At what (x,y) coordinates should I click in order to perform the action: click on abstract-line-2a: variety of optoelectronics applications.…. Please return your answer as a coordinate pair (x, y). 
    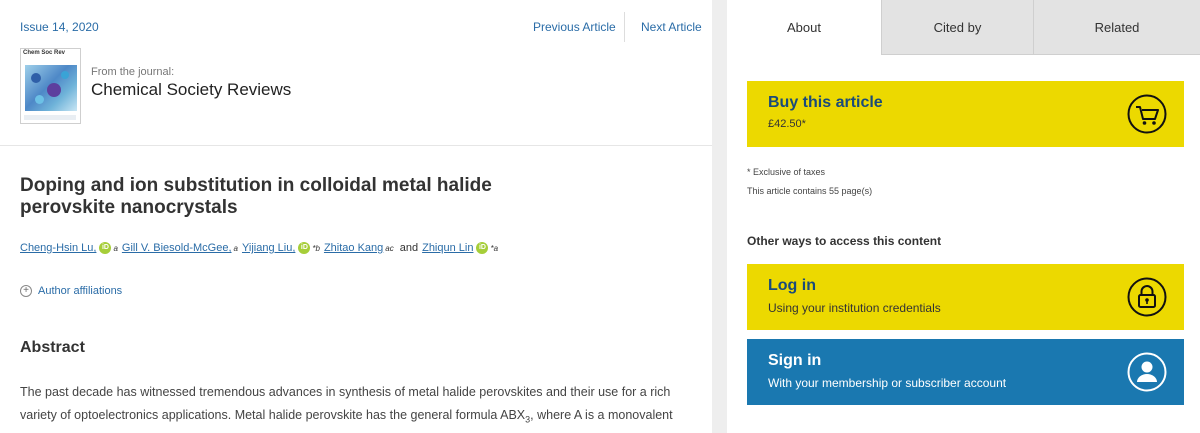
    Looking at the image, I should click on (273, 415).